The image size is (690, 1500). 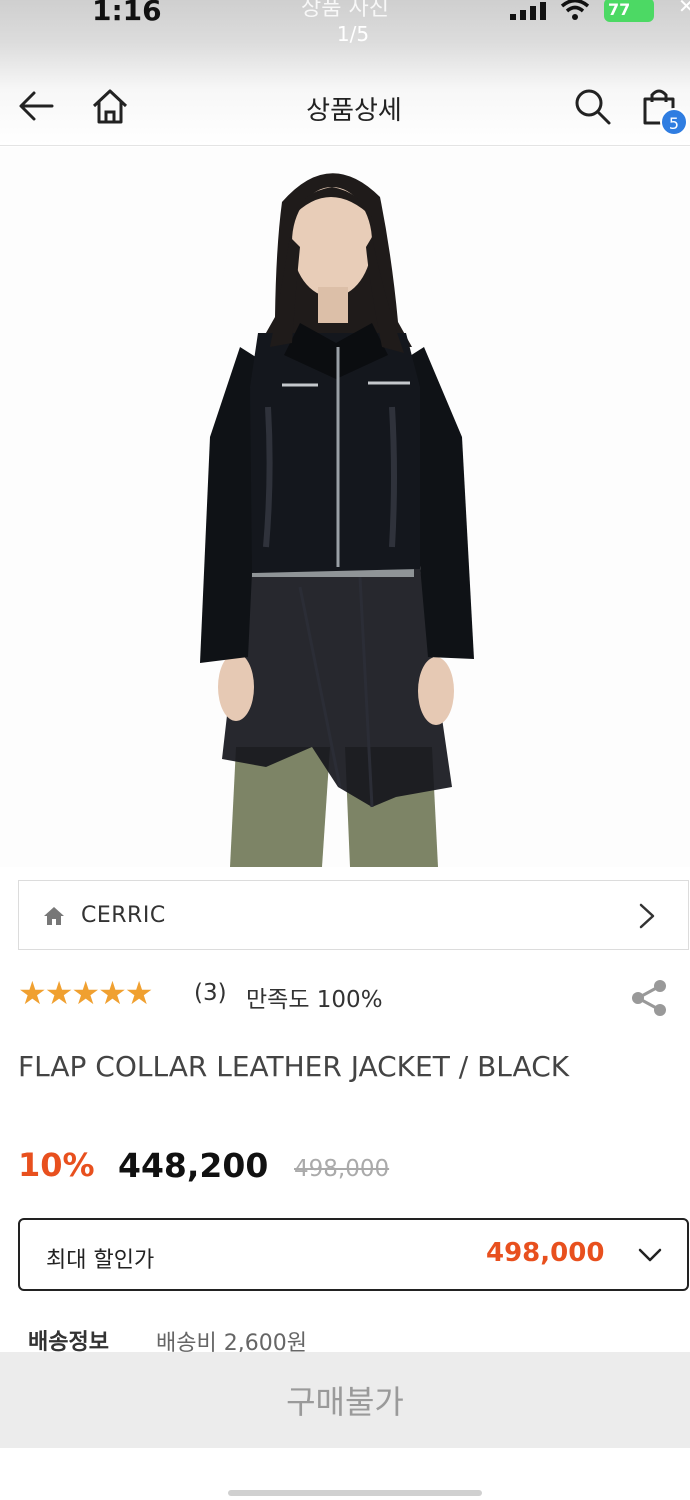 What do you see at coordinates (345, 103) in the screenshot?
I see `app-header: 상품상세` at bounding box center [345, 103].